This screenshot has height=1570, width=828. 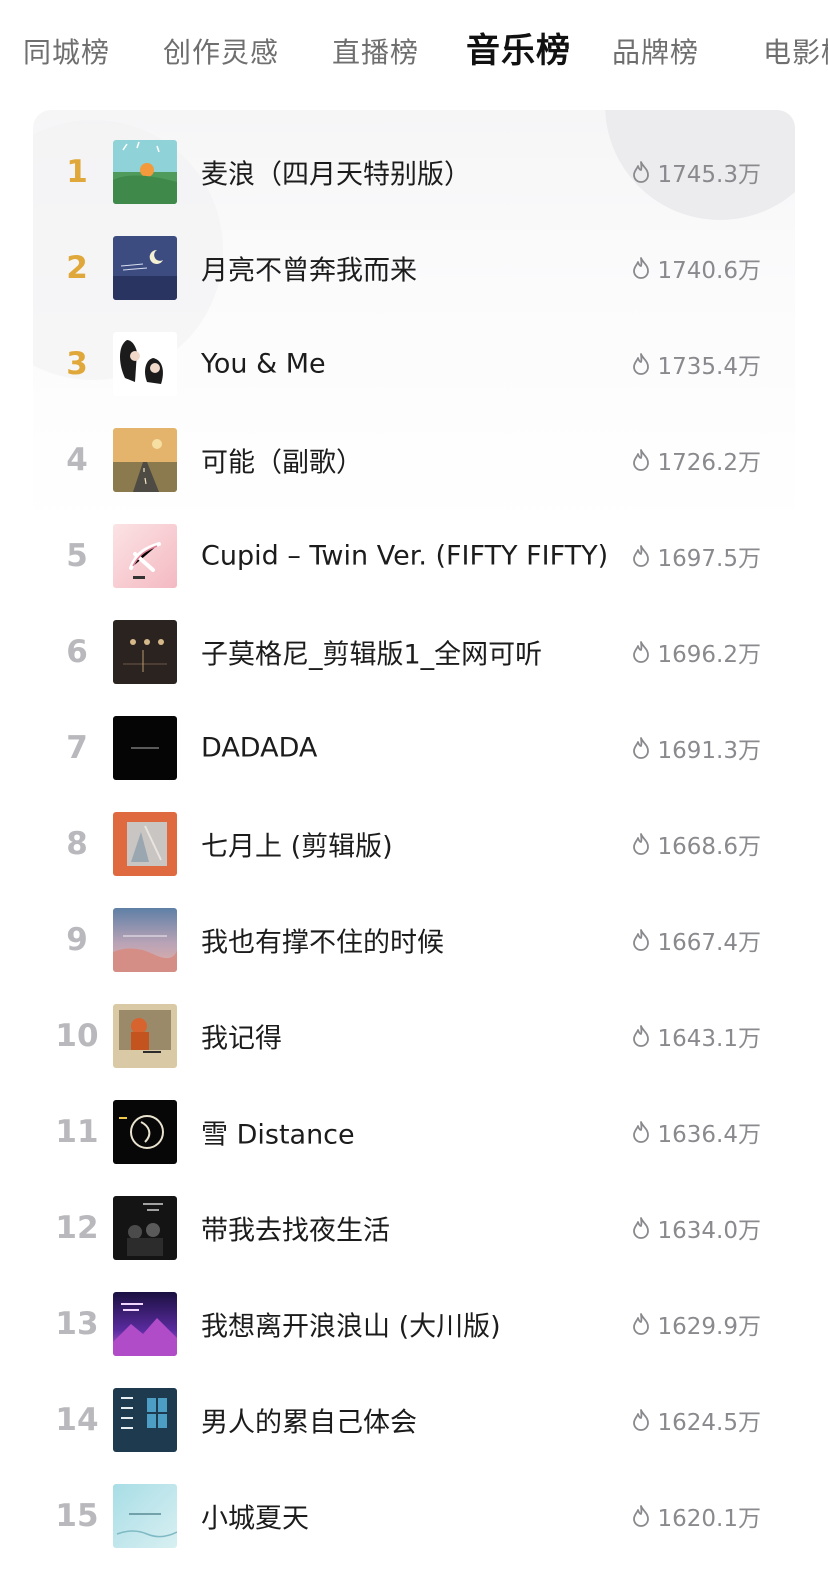 I want to click on heat-value: 1726.2万, so click(x=696, y=460).